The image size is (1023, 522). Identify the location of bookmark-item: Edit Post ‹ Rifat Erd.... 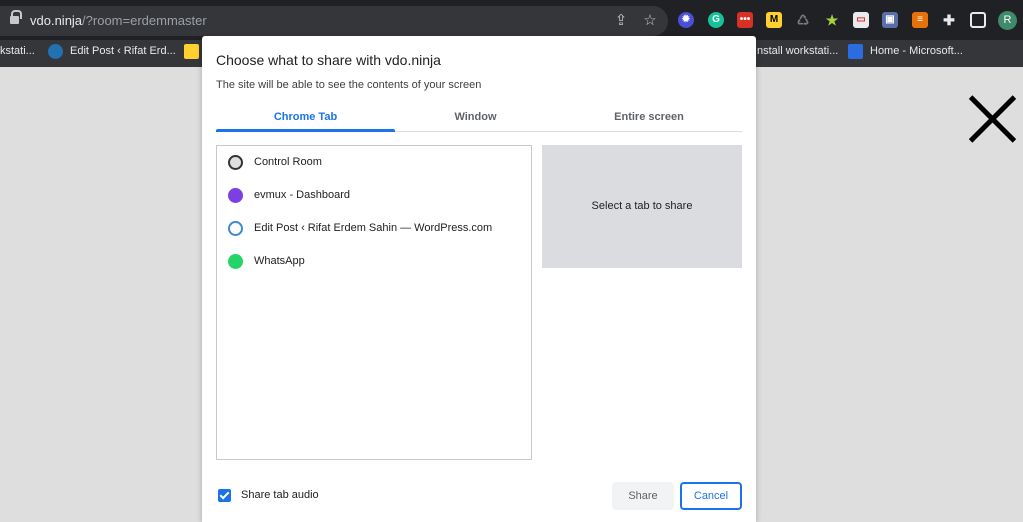
(123, 51).